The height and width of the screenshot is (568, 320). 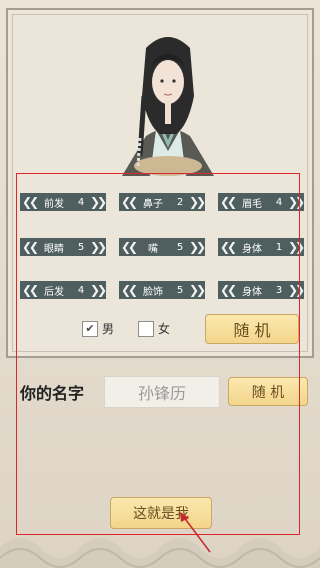 I want to click on random-appearance-button: 随 机, so click(x=252, y=329).